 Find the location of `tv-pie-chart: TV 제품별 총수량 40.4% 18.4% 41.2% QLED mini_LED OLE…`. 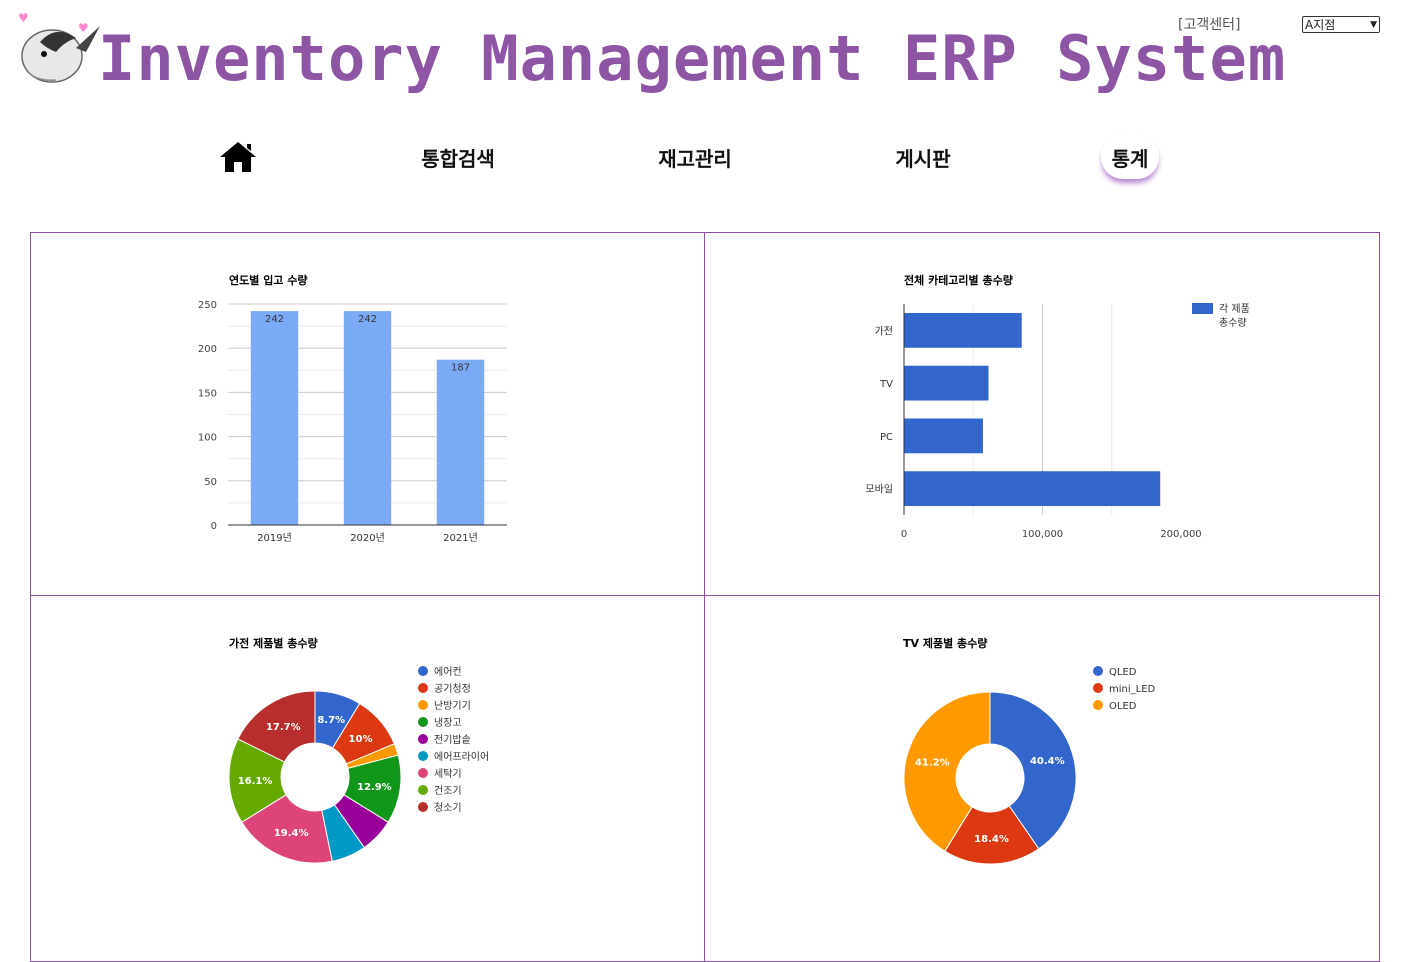

tv-pie-chart: TV 제품별 총수량 40.4% 18.4% 41.2% QLED mini_LED OLE… is located at coordinates (1029, 750).